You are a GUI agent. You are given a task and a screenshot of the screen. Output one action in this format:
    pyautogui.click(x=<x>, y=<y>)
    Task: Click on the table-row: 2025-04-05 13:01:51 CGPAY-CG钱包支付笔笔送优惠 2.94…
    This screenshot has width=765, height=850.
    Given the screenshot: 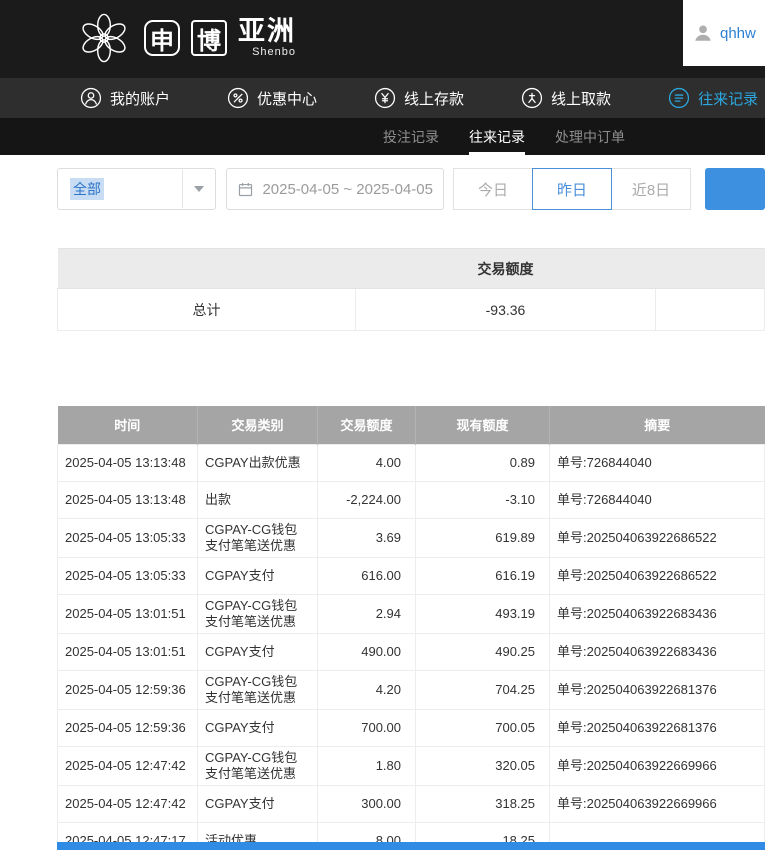 What is the action you would take?
    pyautogui.click(x=411, y=613)
    